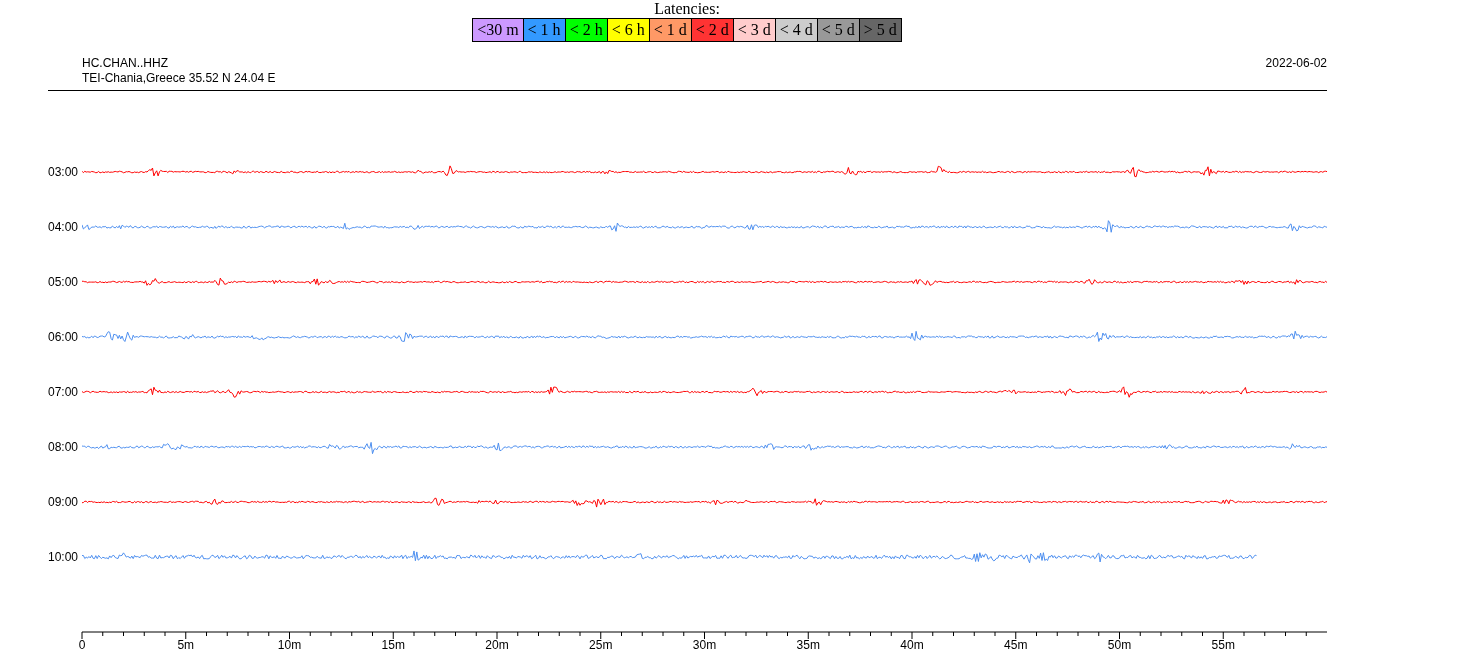 Image resolution: width=1460 pixels, height=664 pixels. What do you see at coordinates (796, 30) in the screenshot?
I see `latency-legend-item: < 4 d` at bounding box center [796, 30].